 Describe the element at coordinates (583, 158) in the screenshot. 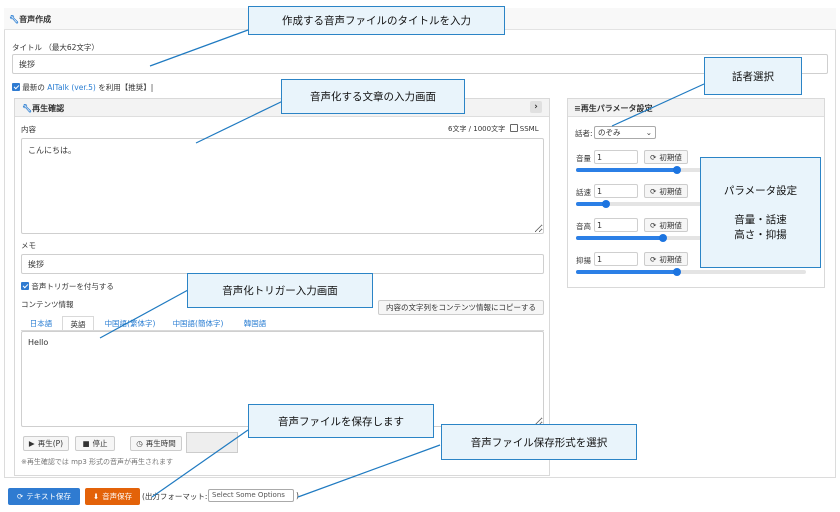

I see `param-label: 音量` at that location.